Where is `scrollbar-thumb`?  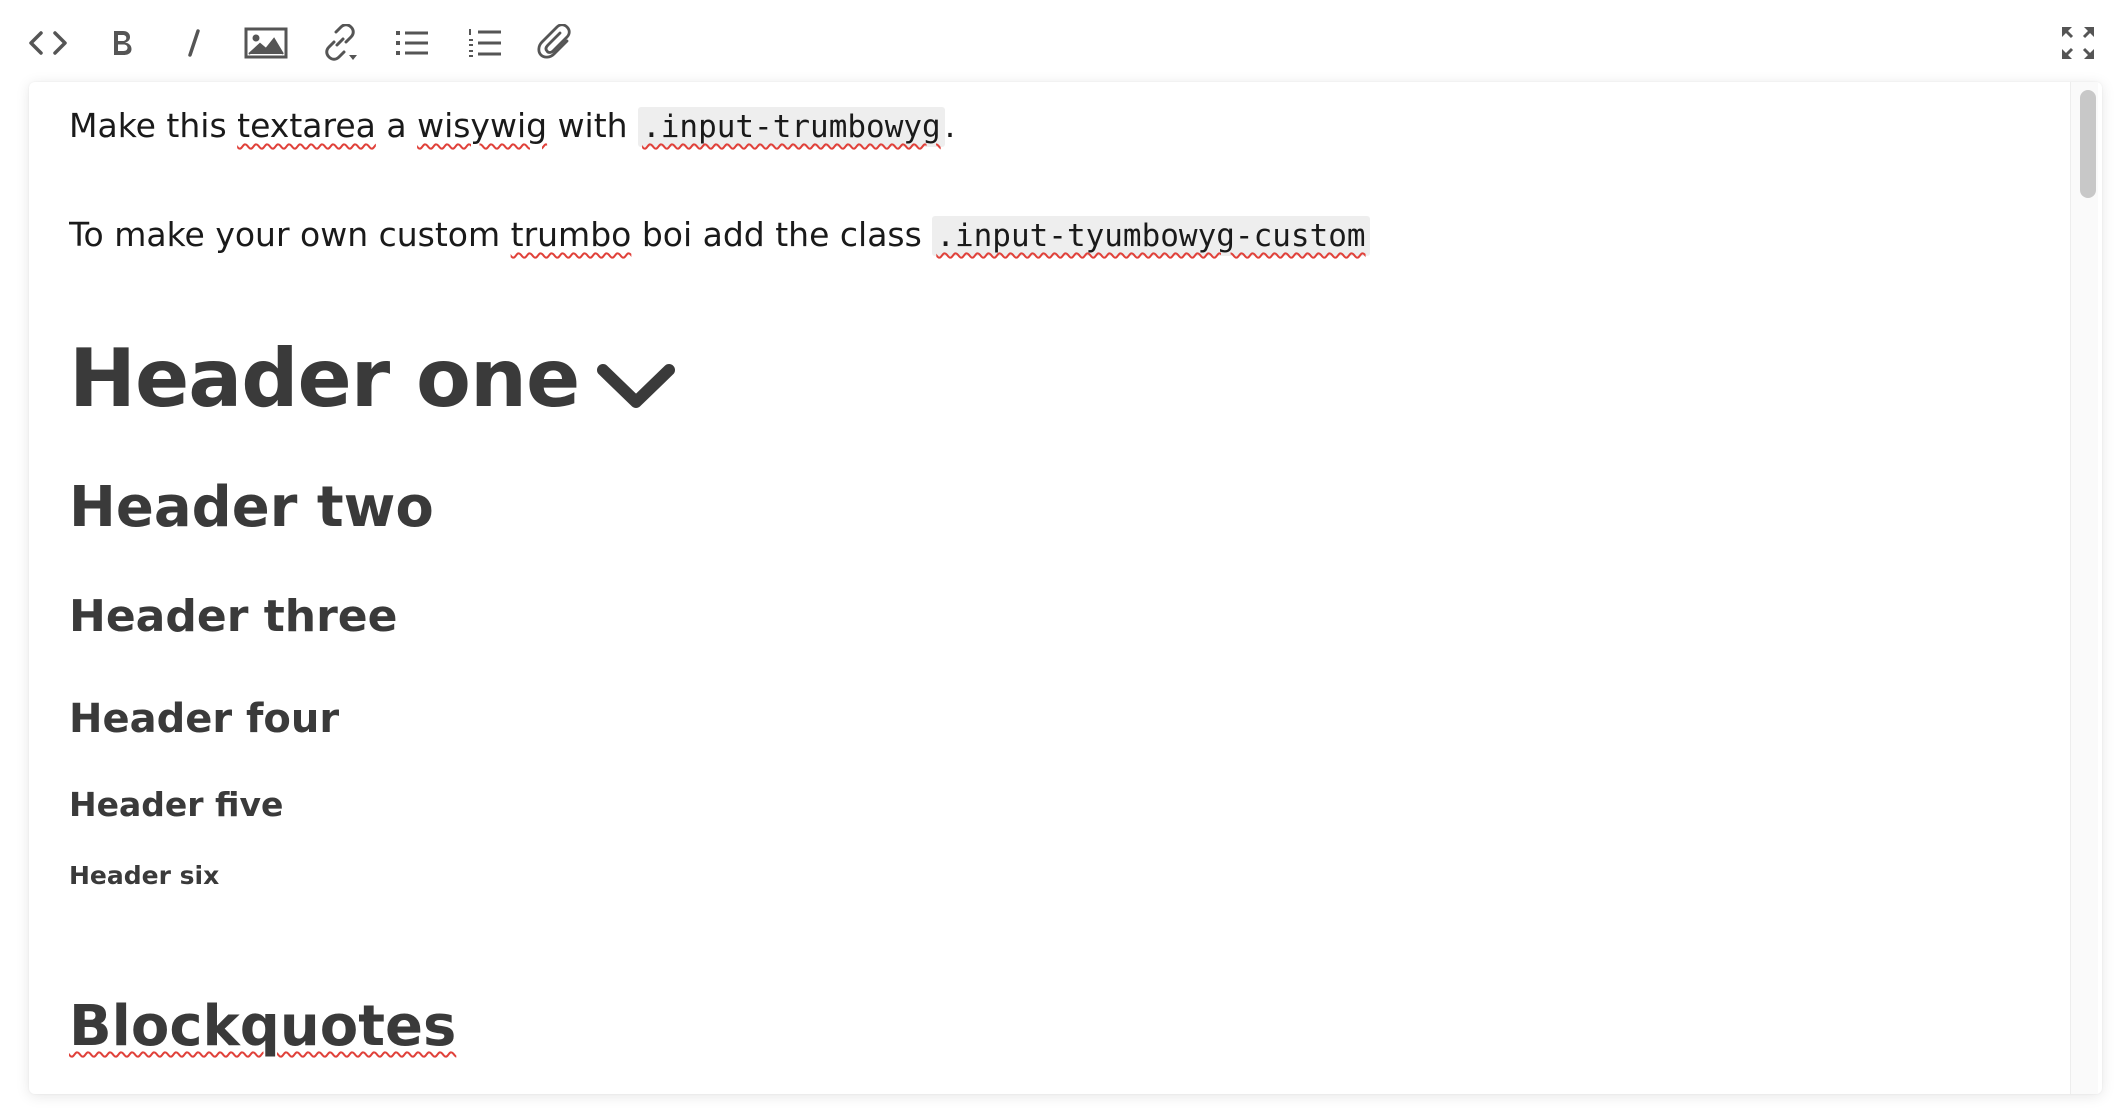
scrollbar-thumb is located at coordinates (2088, 144).